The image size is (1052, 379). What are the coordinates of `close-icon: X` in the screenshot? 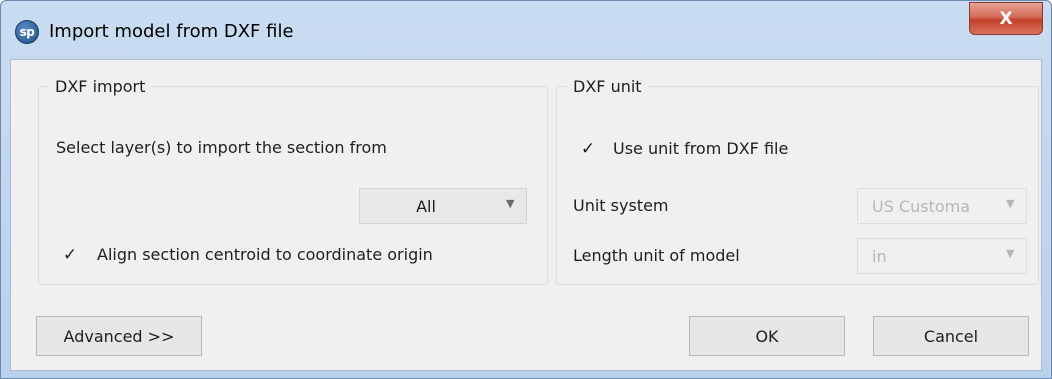 It's located at (1006, 18).